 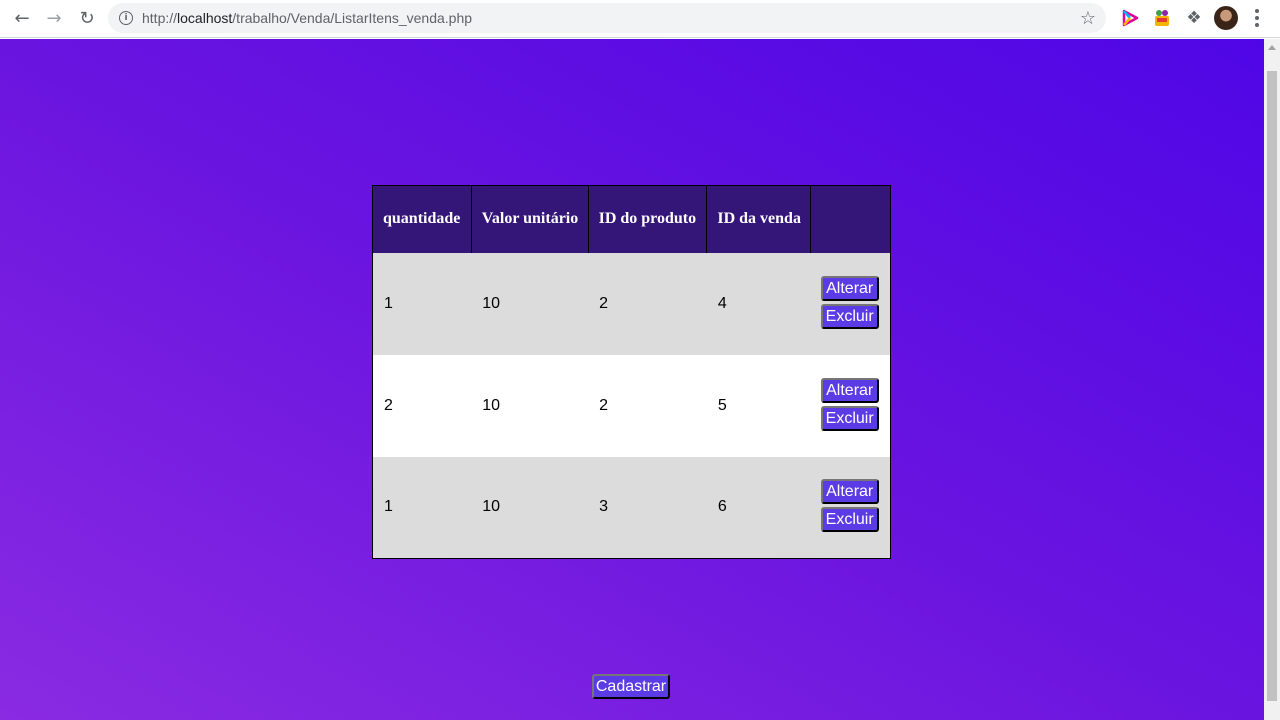 What do you see at coordinates (647, 507) in the screenshot?
I see `cell-id-produto: 3` at bounding box center [647, 507].